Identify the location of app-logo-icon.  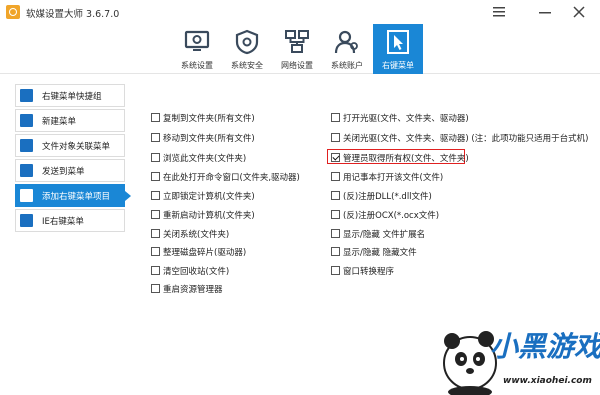
(13, 12).